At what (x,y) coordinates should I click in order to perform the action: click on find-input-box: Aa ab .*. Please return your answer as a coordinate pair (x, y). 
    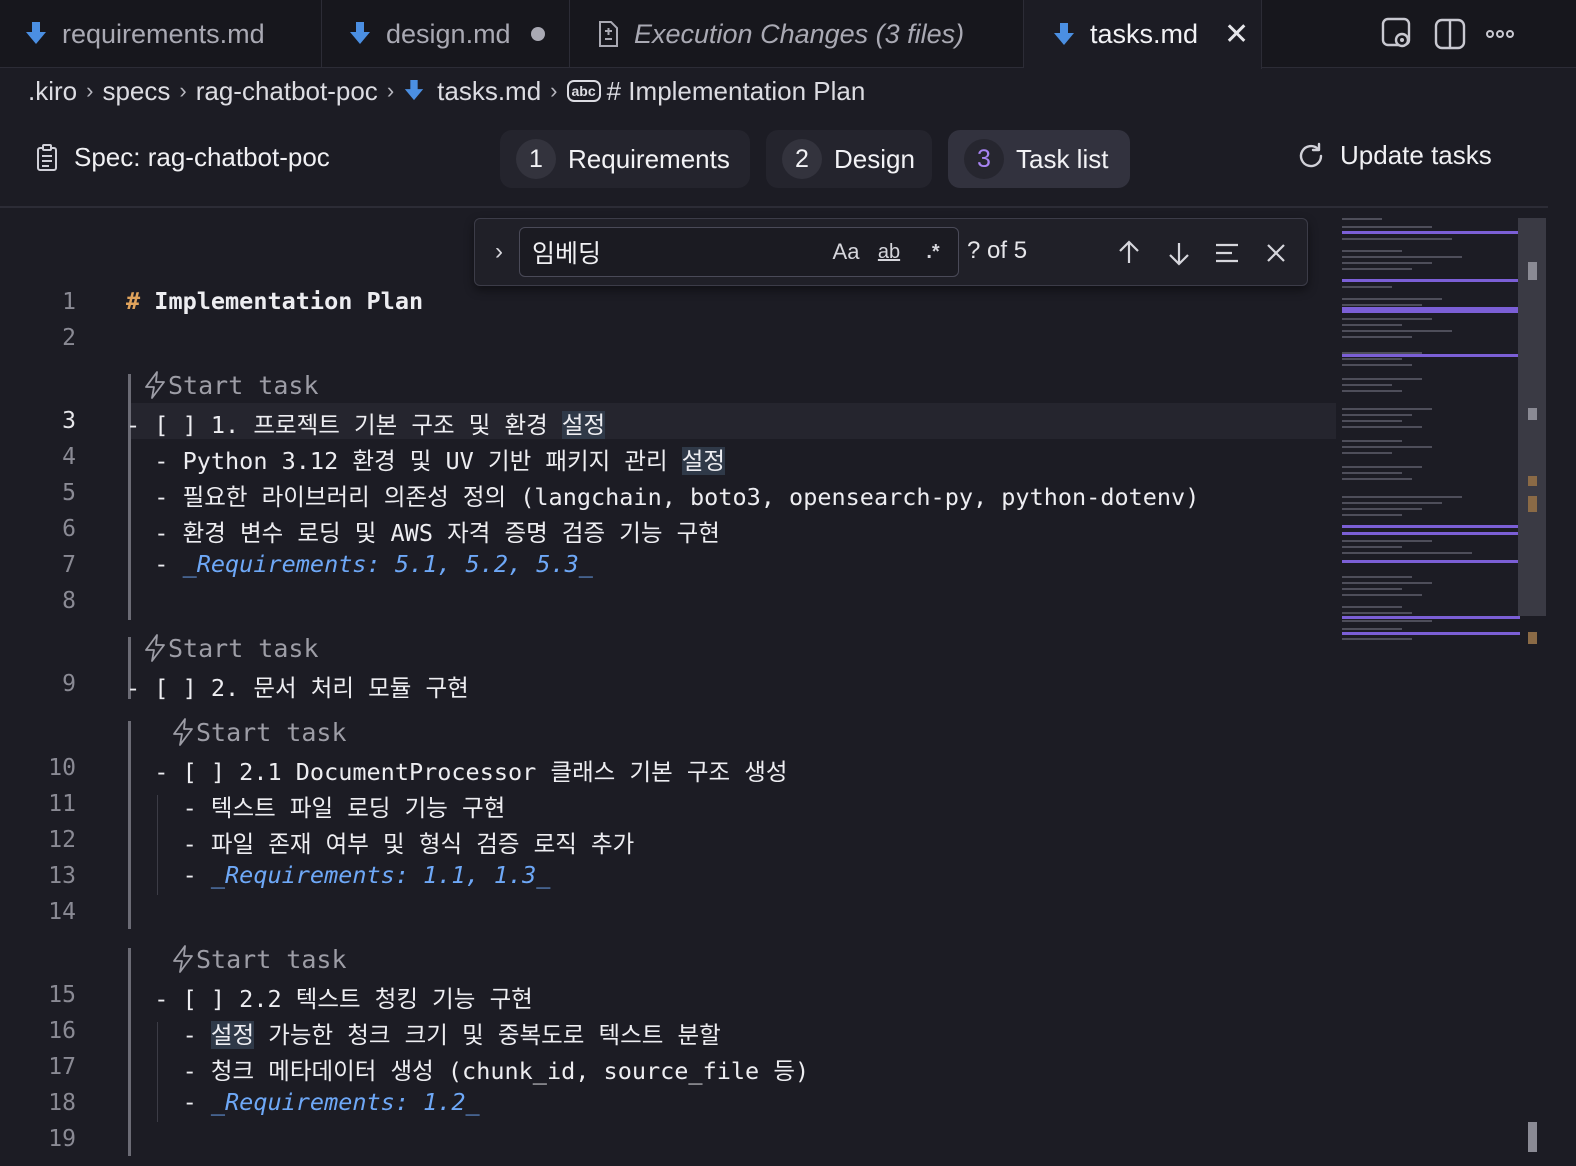
    Looking at the image, I should click on (739, 252).